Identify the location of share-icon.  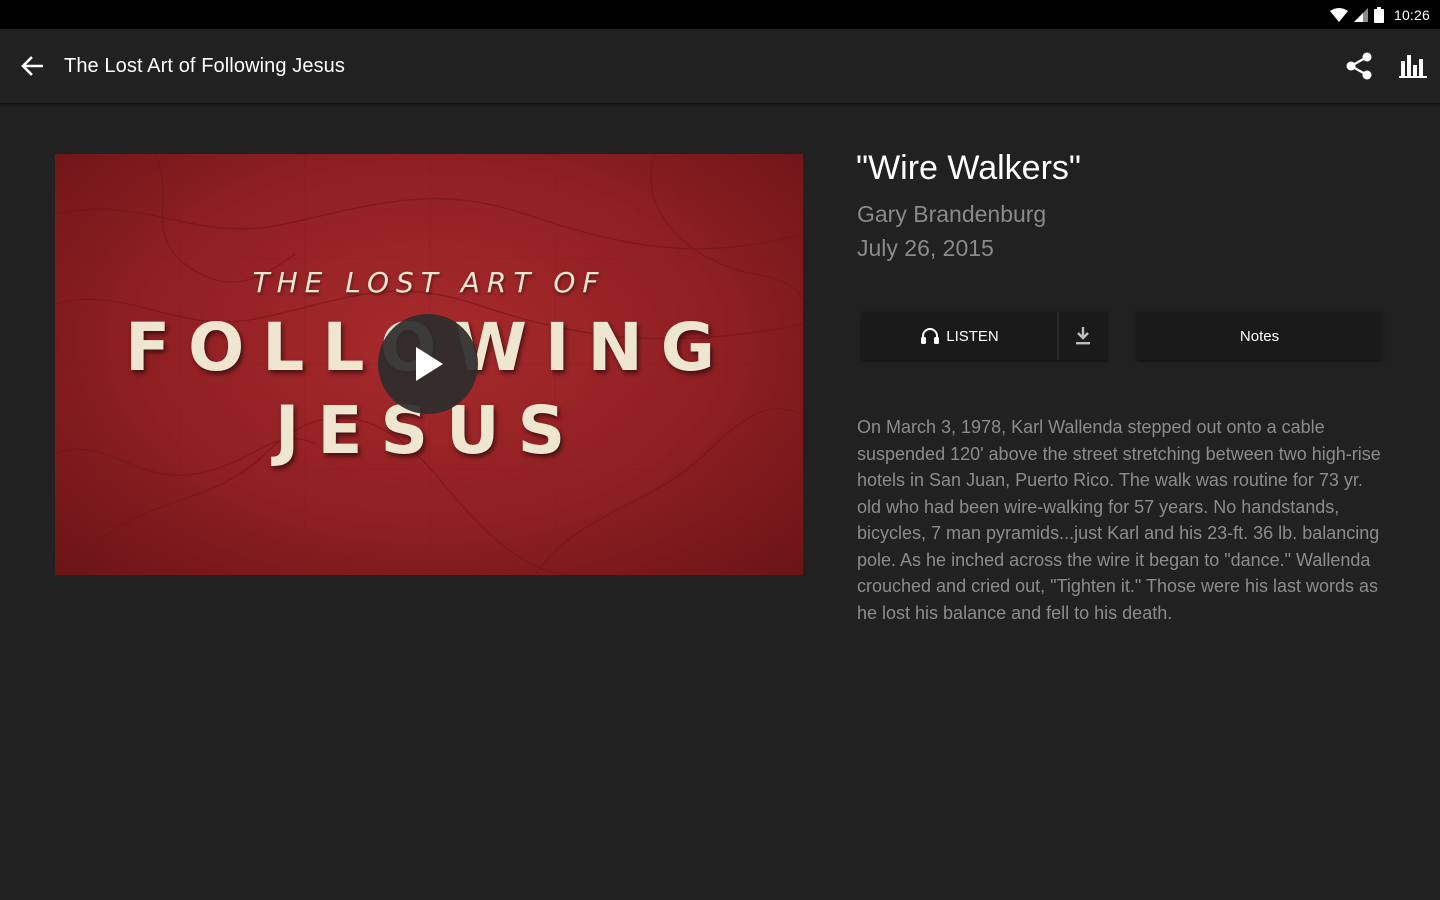
(1359, 66).